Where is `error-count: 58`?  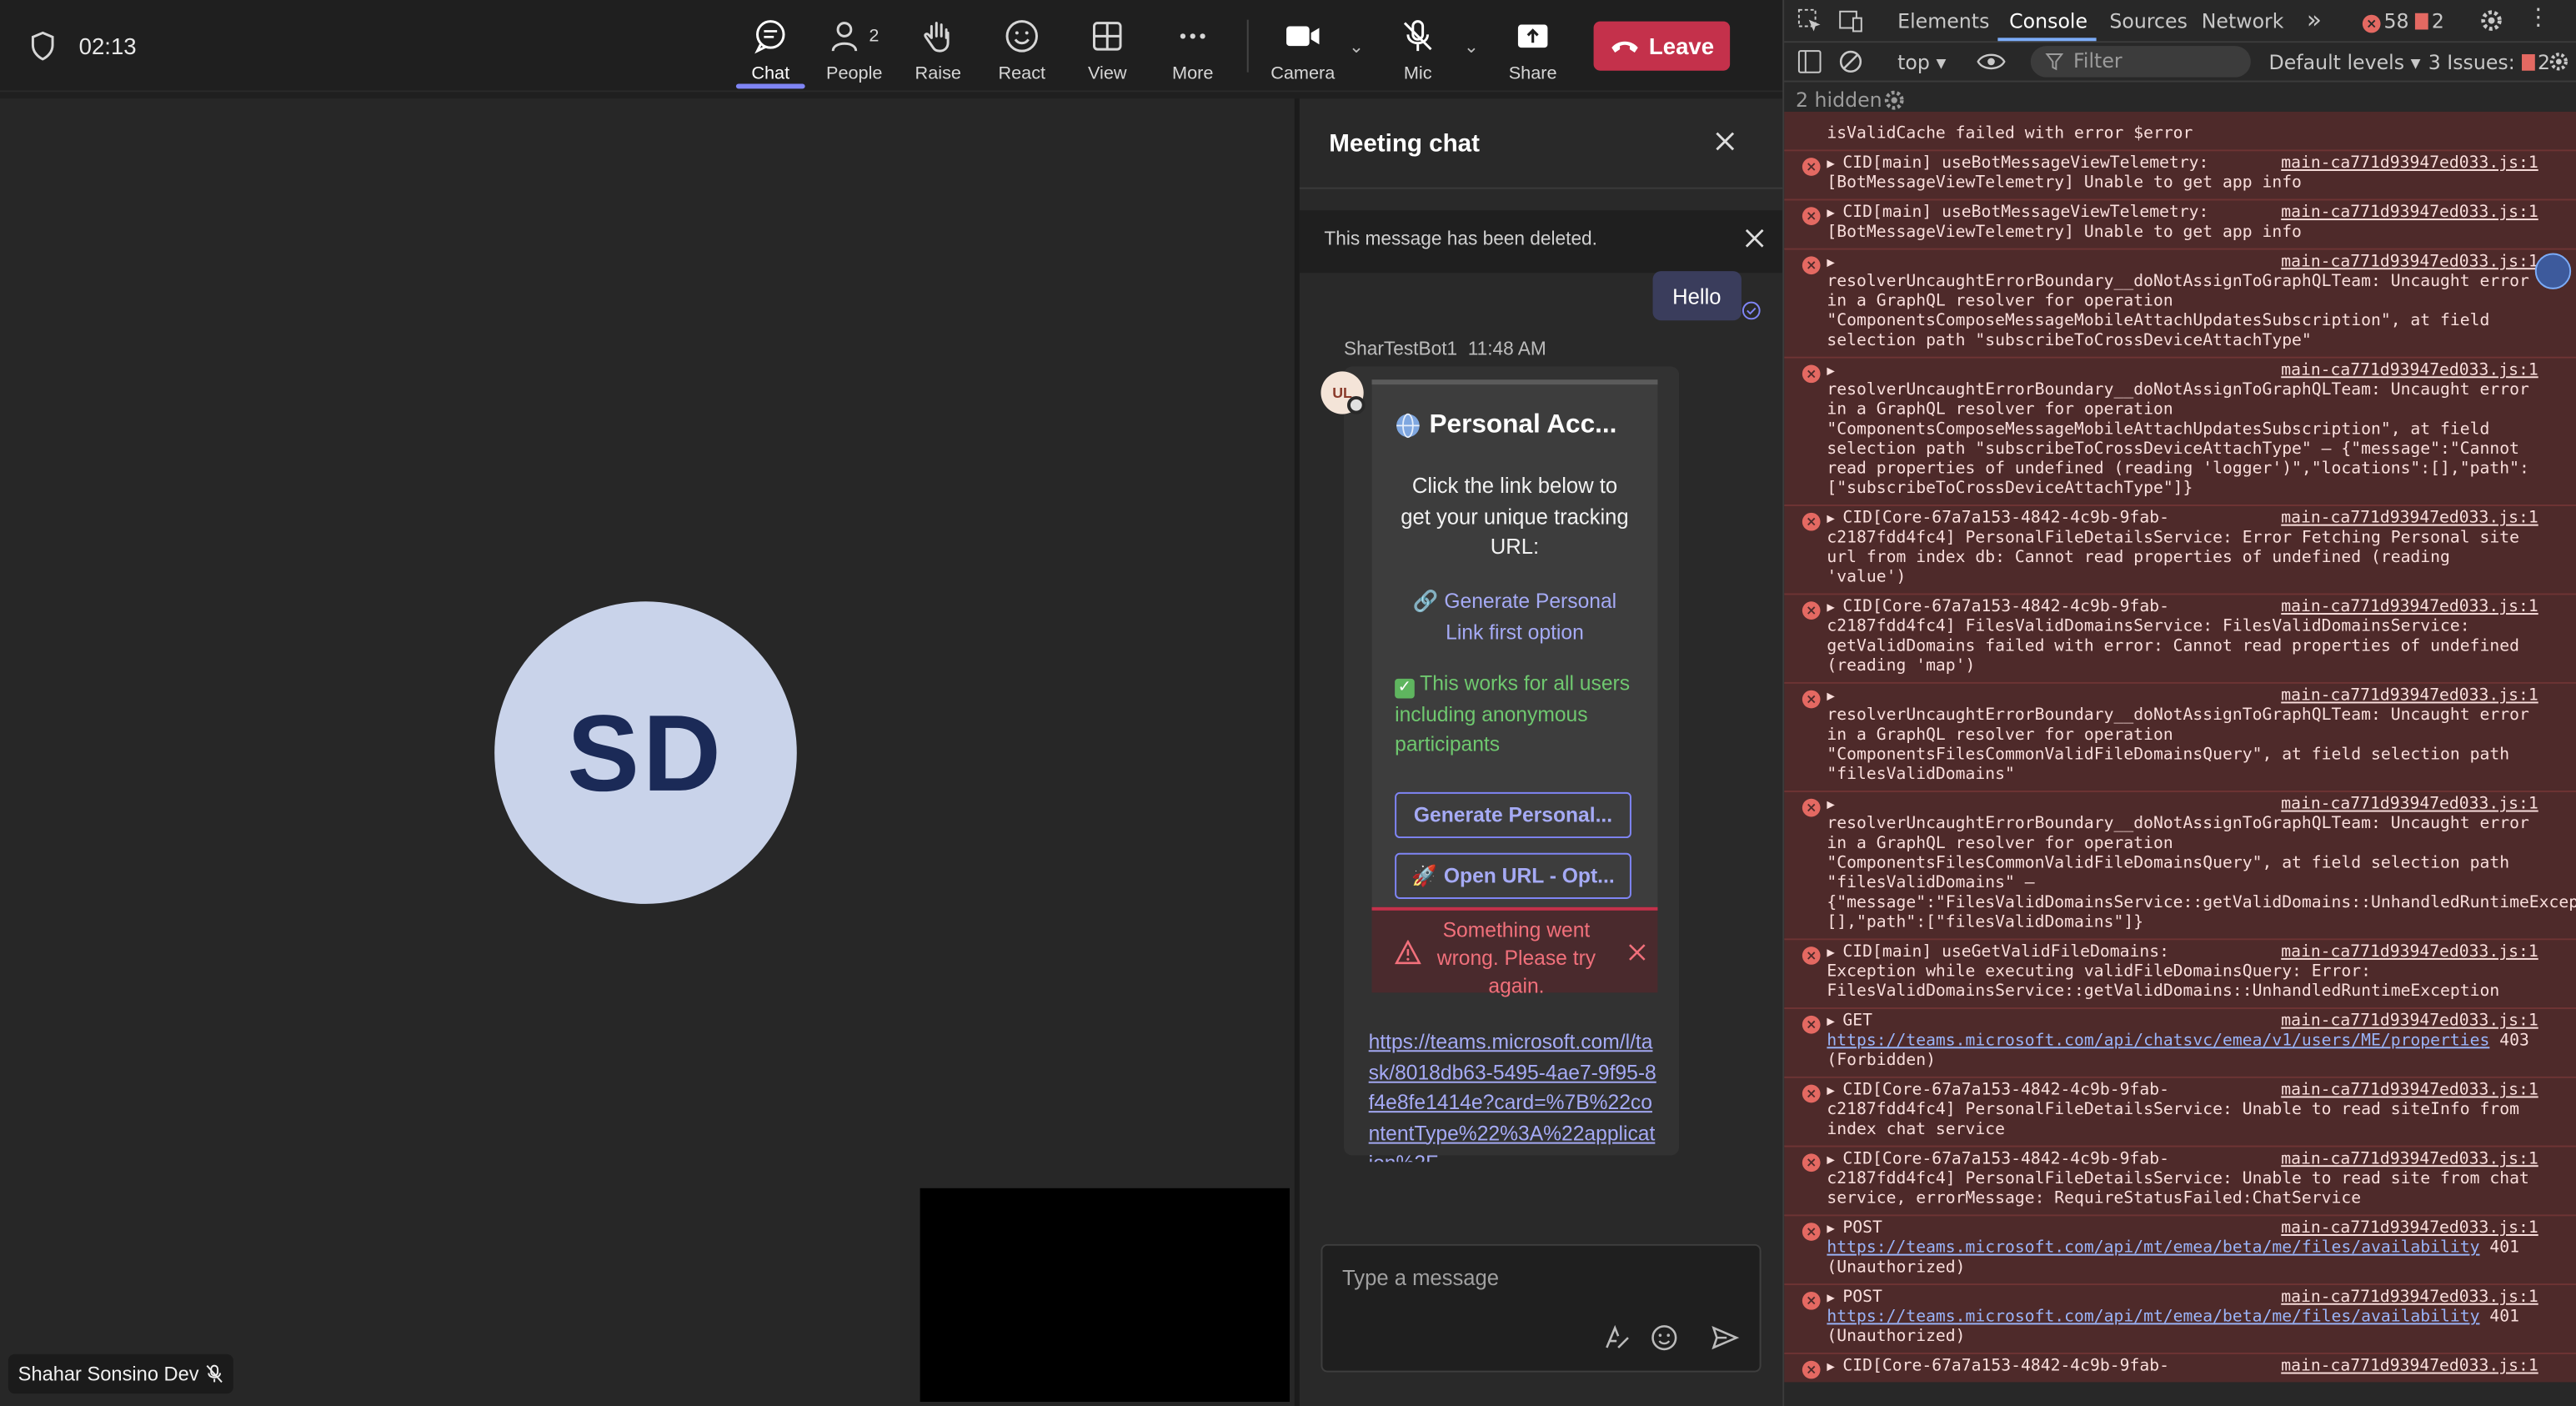
error-count: 58 is located at coordinates (2396, 21).